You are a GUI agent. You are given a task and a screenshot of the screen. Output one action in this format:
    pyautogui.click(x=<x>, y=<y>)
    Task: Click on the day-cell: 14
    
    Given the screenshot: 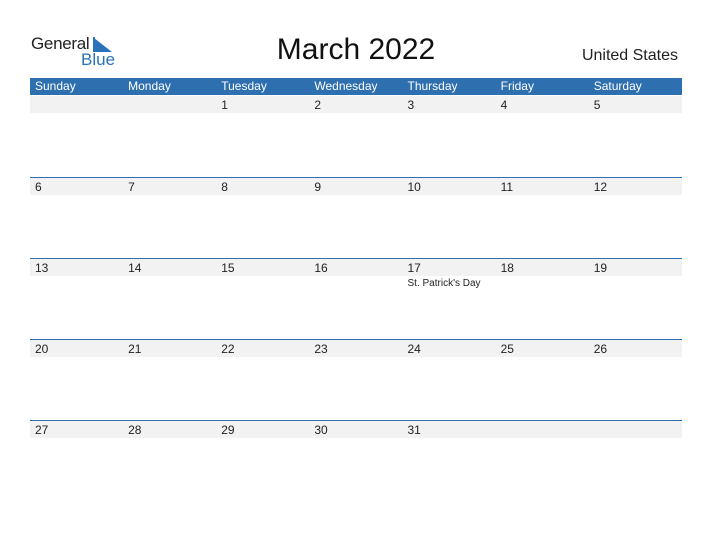 What is the action you would take?
    pyautogui.click(x=169, y=267)
    